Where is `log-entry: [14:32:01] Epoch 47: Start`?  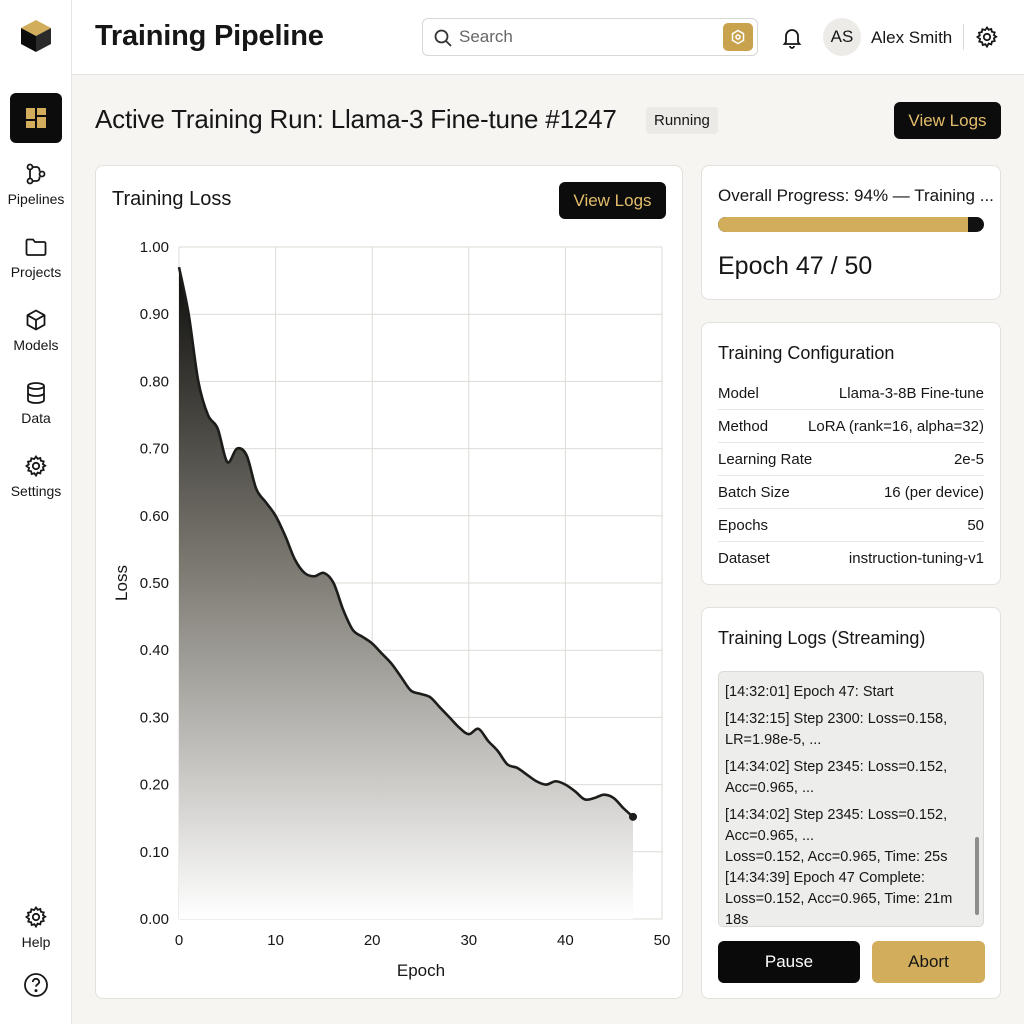
log-entry: [14:32:01] Epoch 47: Start is located at coordinates (809, 692).